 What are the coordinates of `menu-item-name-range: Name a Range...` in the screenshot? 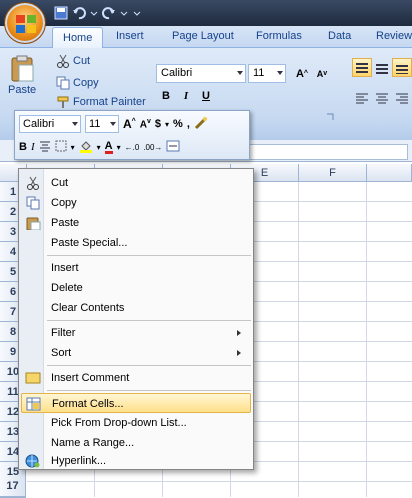 It's located at (136, 443).